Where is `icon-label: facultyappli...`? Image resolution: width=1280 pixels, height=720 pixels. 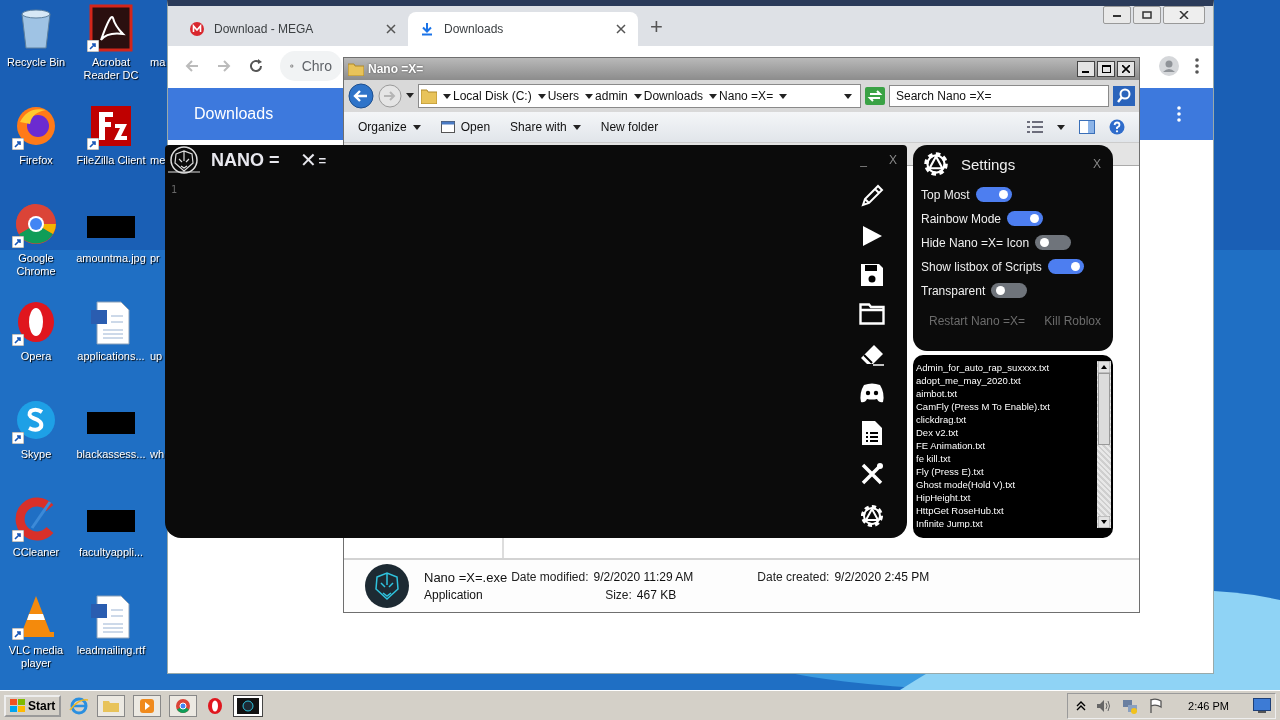 icon-label: facultyappli... is located at coordinates (111, 552).